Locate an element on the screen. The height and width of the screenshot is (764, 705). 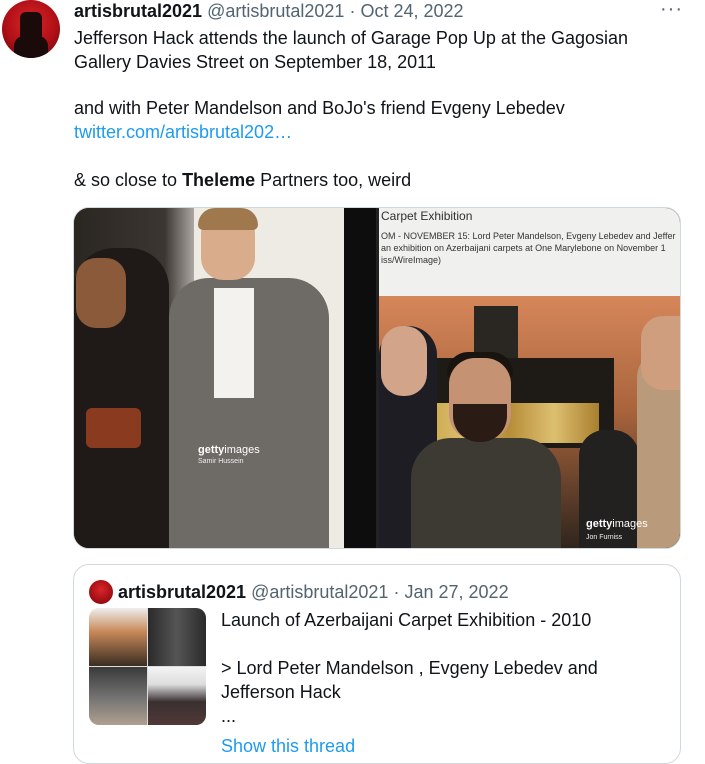
quoted-avatar is located at coordinates (101, 592).